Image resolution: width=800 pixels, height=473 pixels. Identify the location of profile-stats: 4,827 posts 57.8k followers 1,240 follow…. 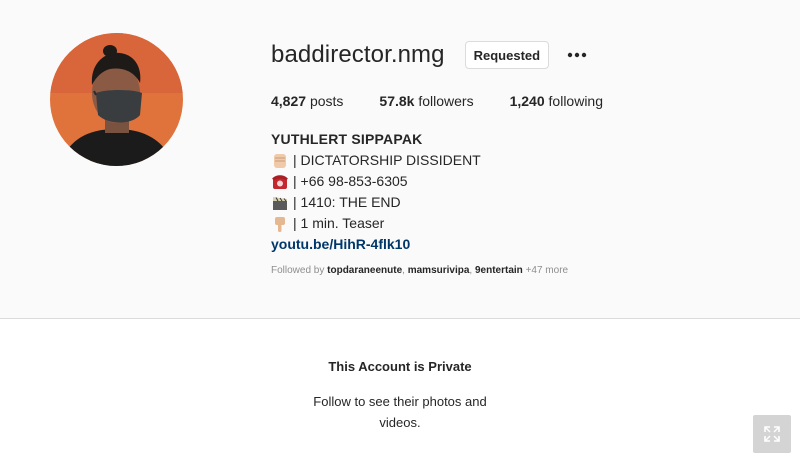
(455, 101).